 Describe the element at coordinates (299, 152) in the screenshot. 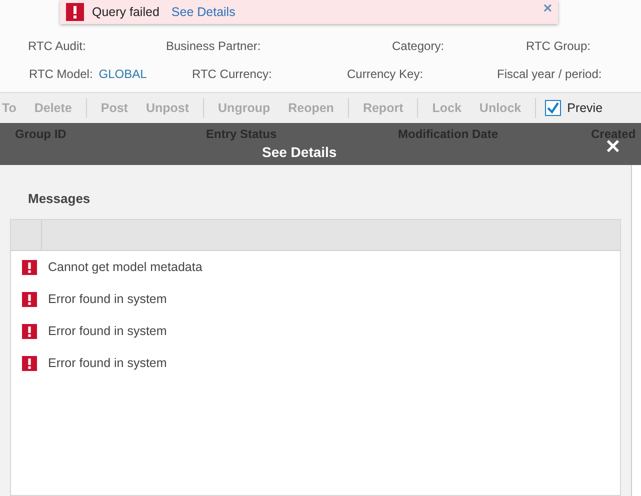

I see `dialog-title: See Details` at that location.